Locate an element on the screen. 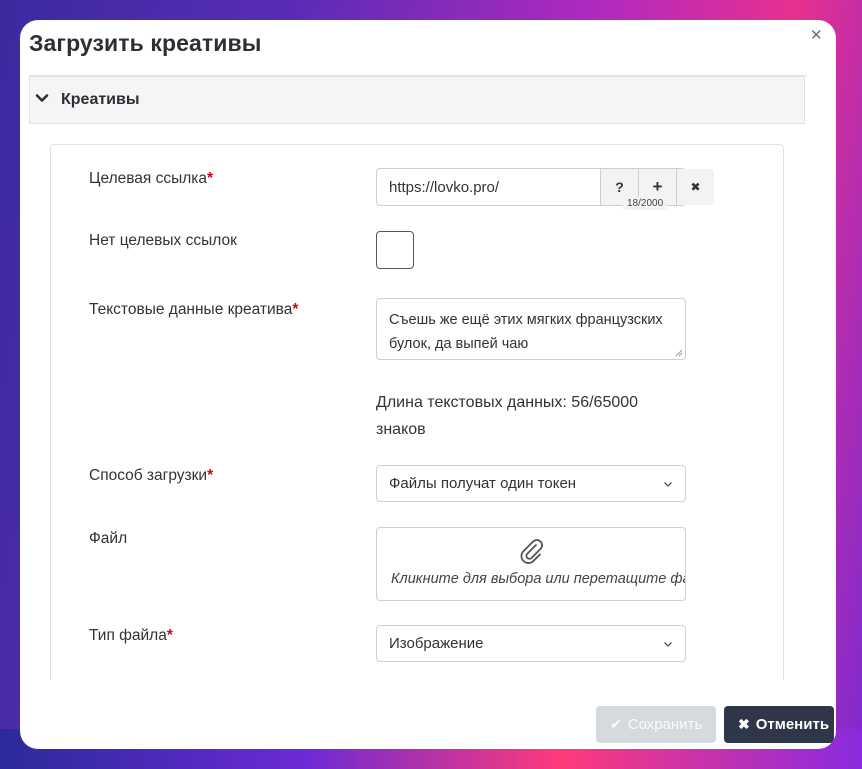  creative-text-label: Текстовые данные креатива* is located at coordinates (193, 310).